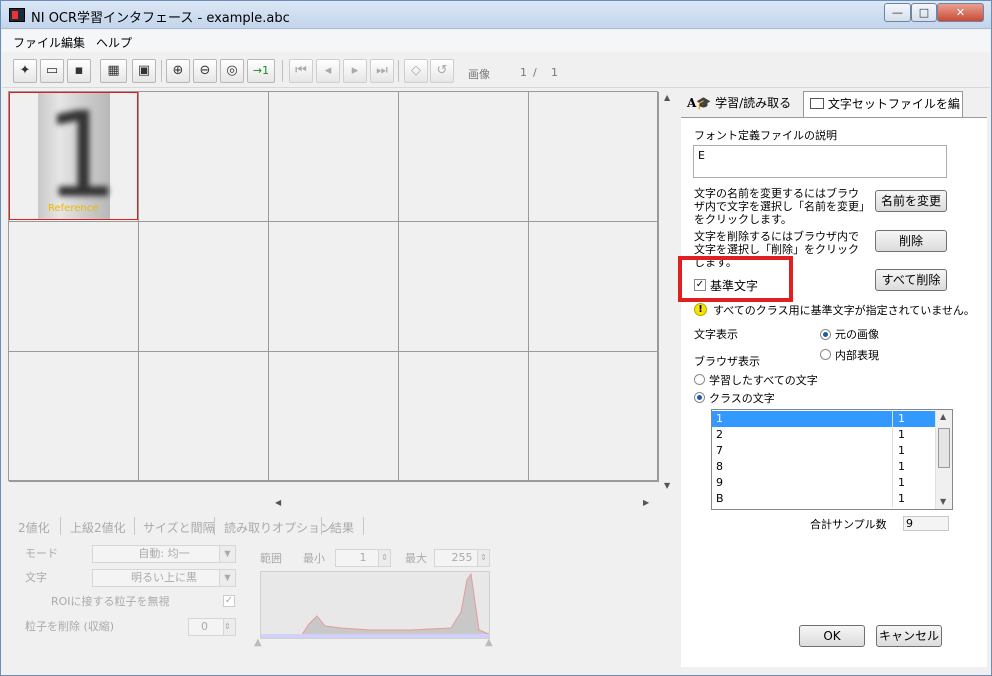  Describe the element at coordinates (52, 71) in the screenshot. I see `open-folder-icon: ▭` at that location.